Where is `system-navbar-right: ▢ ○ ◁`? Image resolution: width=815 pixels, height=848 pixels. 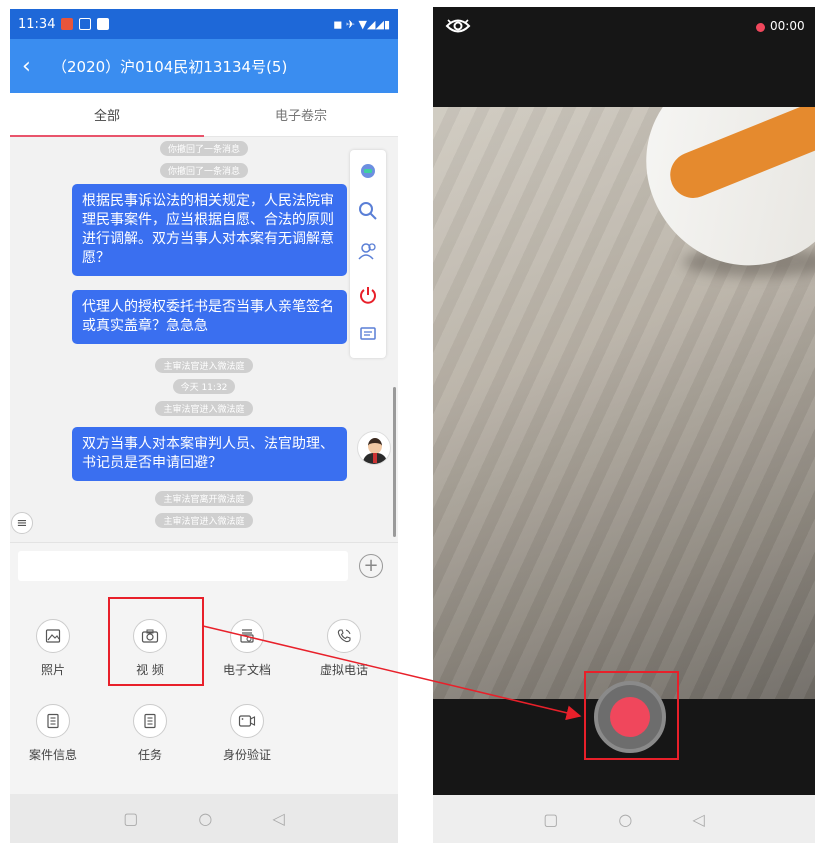
system-navbar-right: ▢ ○ ◁ is located at coordinates (624, 819).